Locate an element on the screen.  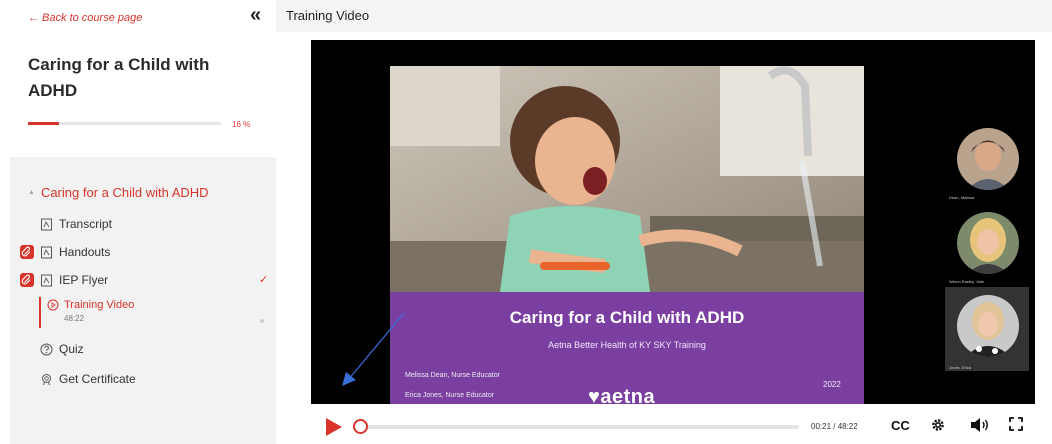
seek-handle is located at coordinates (360, 426).